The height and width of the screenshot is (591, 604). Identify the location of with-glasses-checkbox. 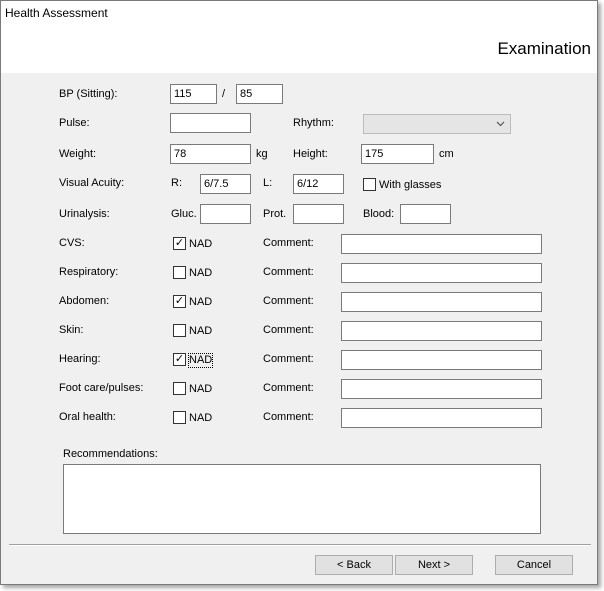
(369, 184).